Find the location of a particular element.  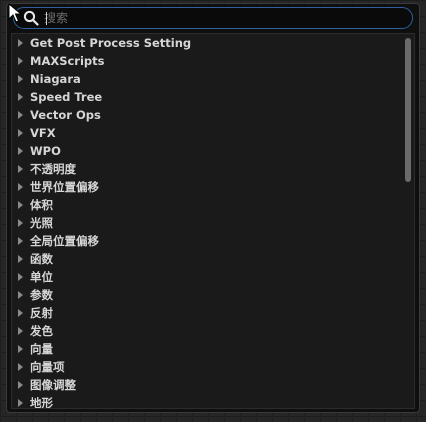

category-item: 光照 is located at coordinates (206, 223).